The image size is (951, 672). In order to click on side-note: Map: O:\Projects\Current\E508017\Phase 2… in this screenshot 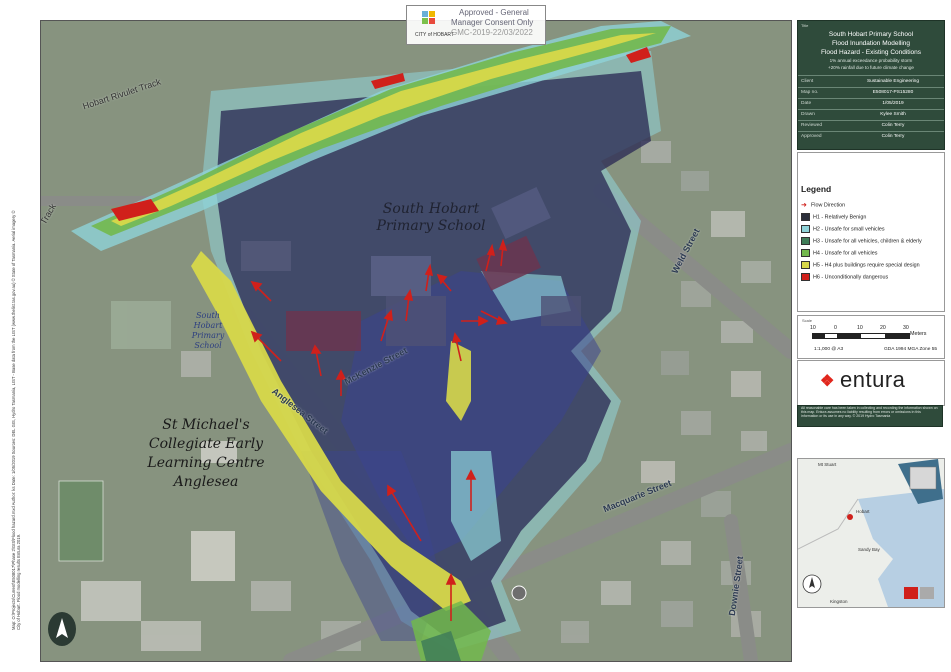, I will do `click(16, 420)`.